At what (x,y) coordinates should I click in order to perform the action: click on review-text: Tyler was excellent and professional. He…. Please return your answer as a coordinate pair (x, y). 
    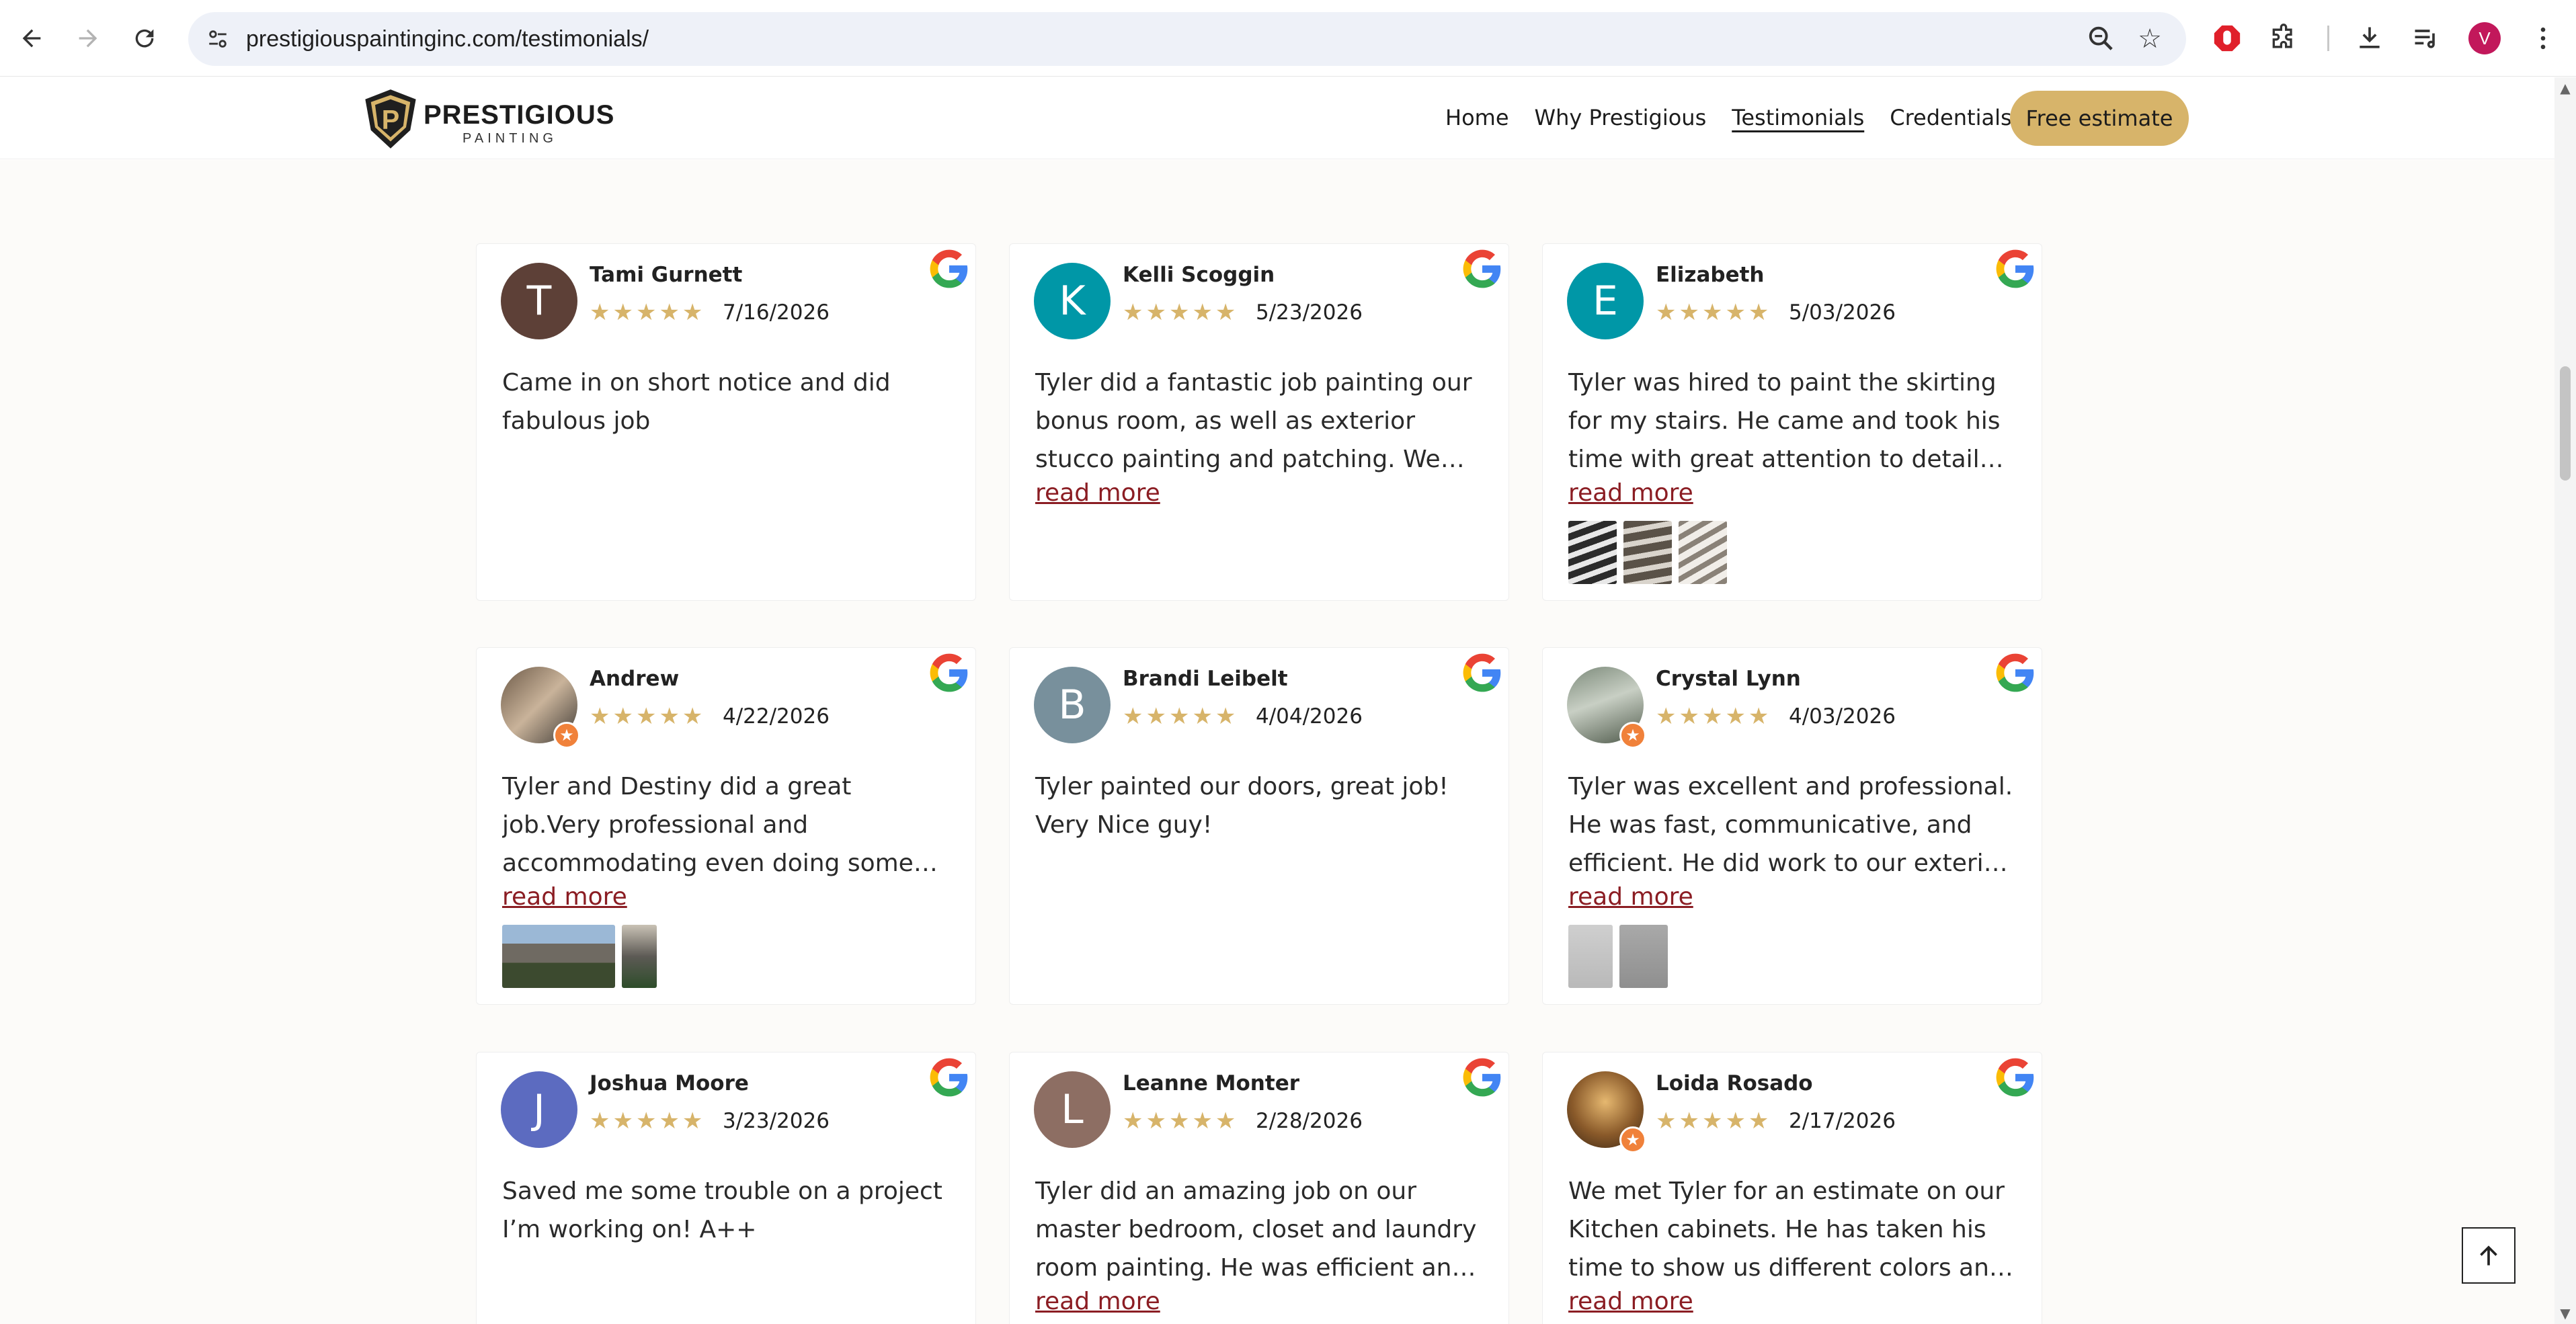
    Looking at the image, I should click on (1790, 825).